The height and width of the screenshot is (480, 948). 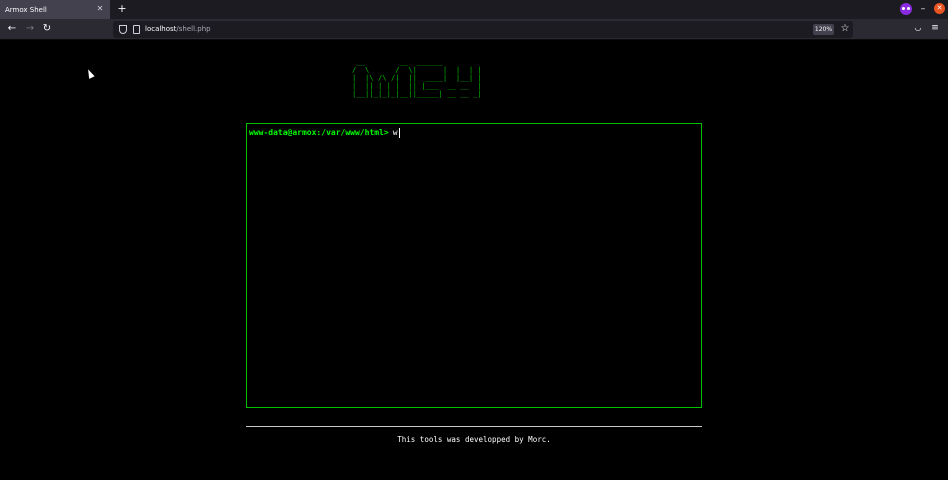 What do you see at coordinates (823, 29) in the screenshot?
I see `zoom-level-badge: 120%` at bounding box center [823, 29].